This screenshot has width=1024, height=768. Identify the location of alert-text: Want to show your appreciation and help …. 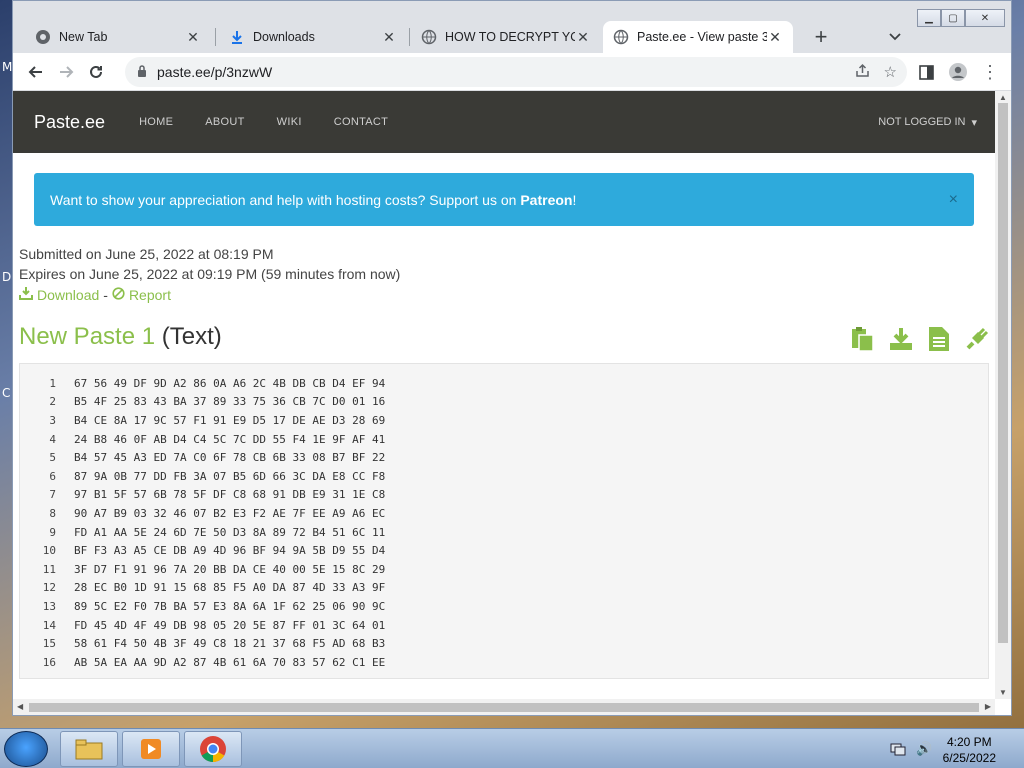
(283, 199).